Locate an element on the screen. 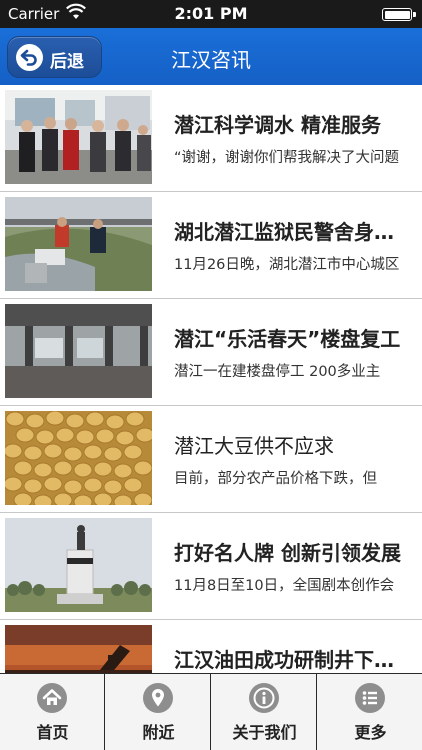  tab-more: 更多 is located at coordinates (370, 712).